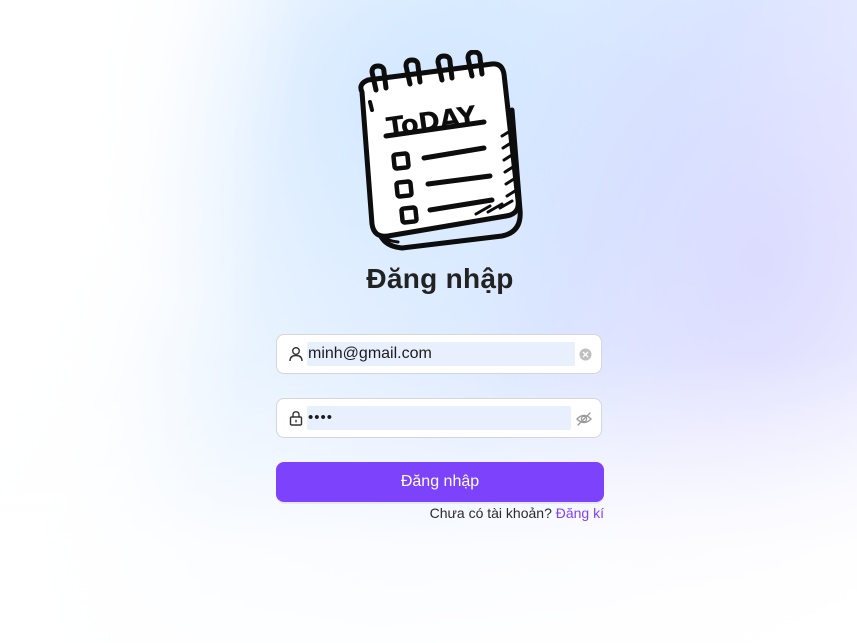 The image size is (857, 643). Describe the element at coordinates (585, 354) in the screenshot. I see `clear-icon` at that location.